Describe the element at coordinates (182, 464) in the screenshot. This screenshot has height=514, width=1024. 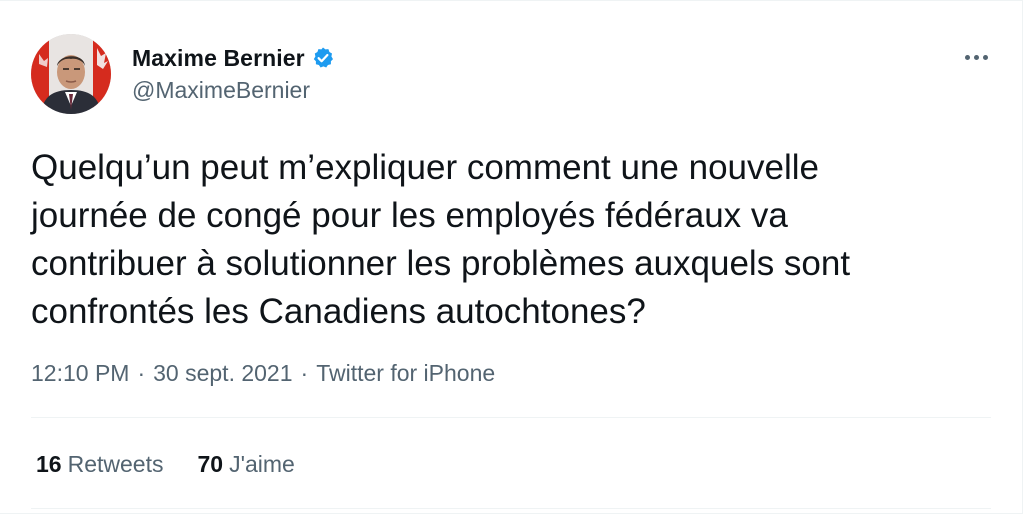
I see `engagement-stats: 16 Retweets 70 J'aime` at that location.